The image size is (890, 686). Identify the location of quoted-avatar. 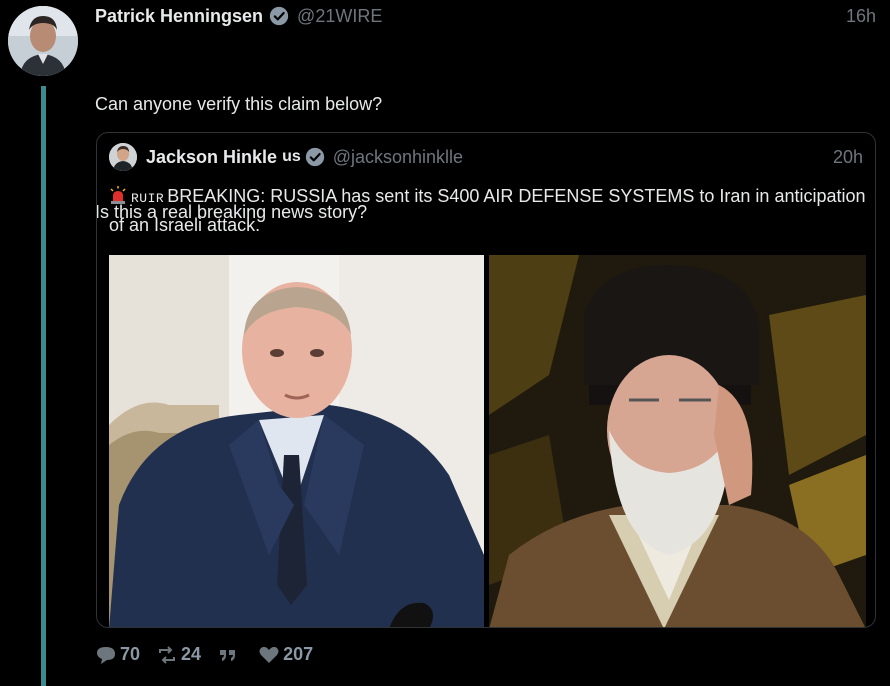
(123, 157).